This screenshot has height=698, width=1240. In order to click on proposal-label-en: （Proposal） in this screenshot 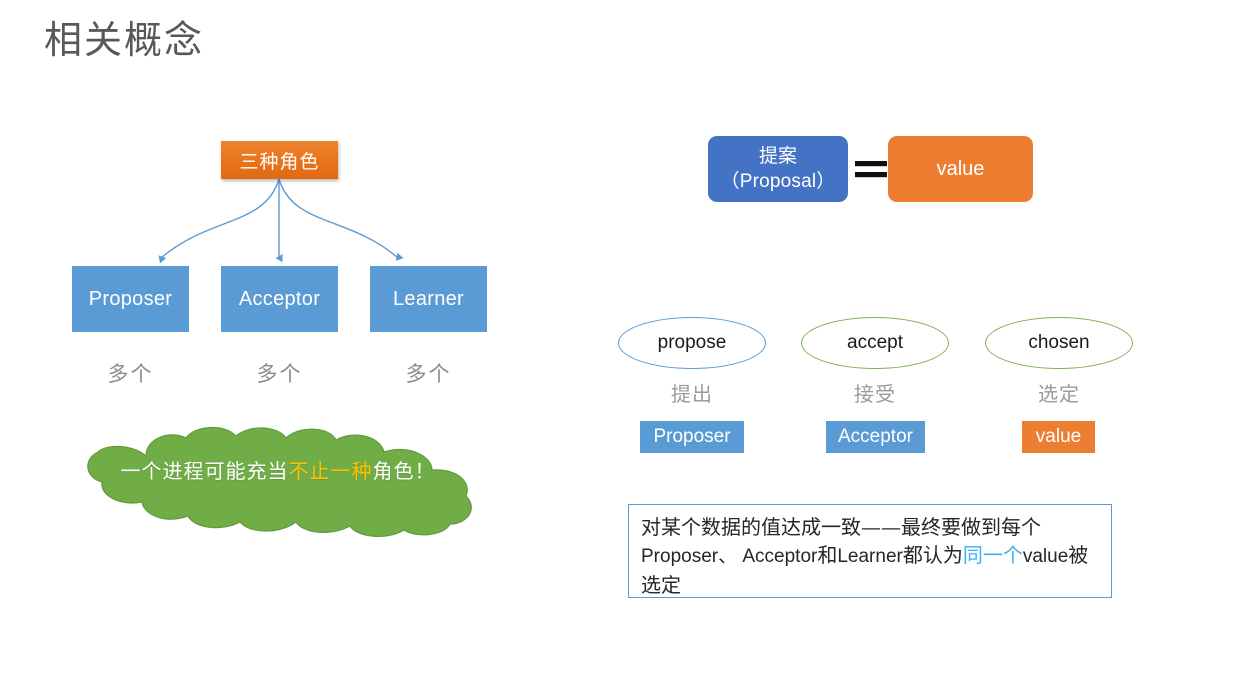, I will do `click(778, 181)`.